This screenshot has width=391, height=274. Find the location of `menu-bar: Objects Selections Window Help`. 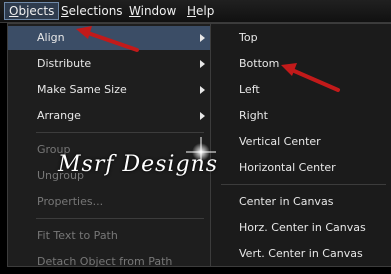

menu-bar: Objects Selections Window Help is located at coordinates (195, 11).